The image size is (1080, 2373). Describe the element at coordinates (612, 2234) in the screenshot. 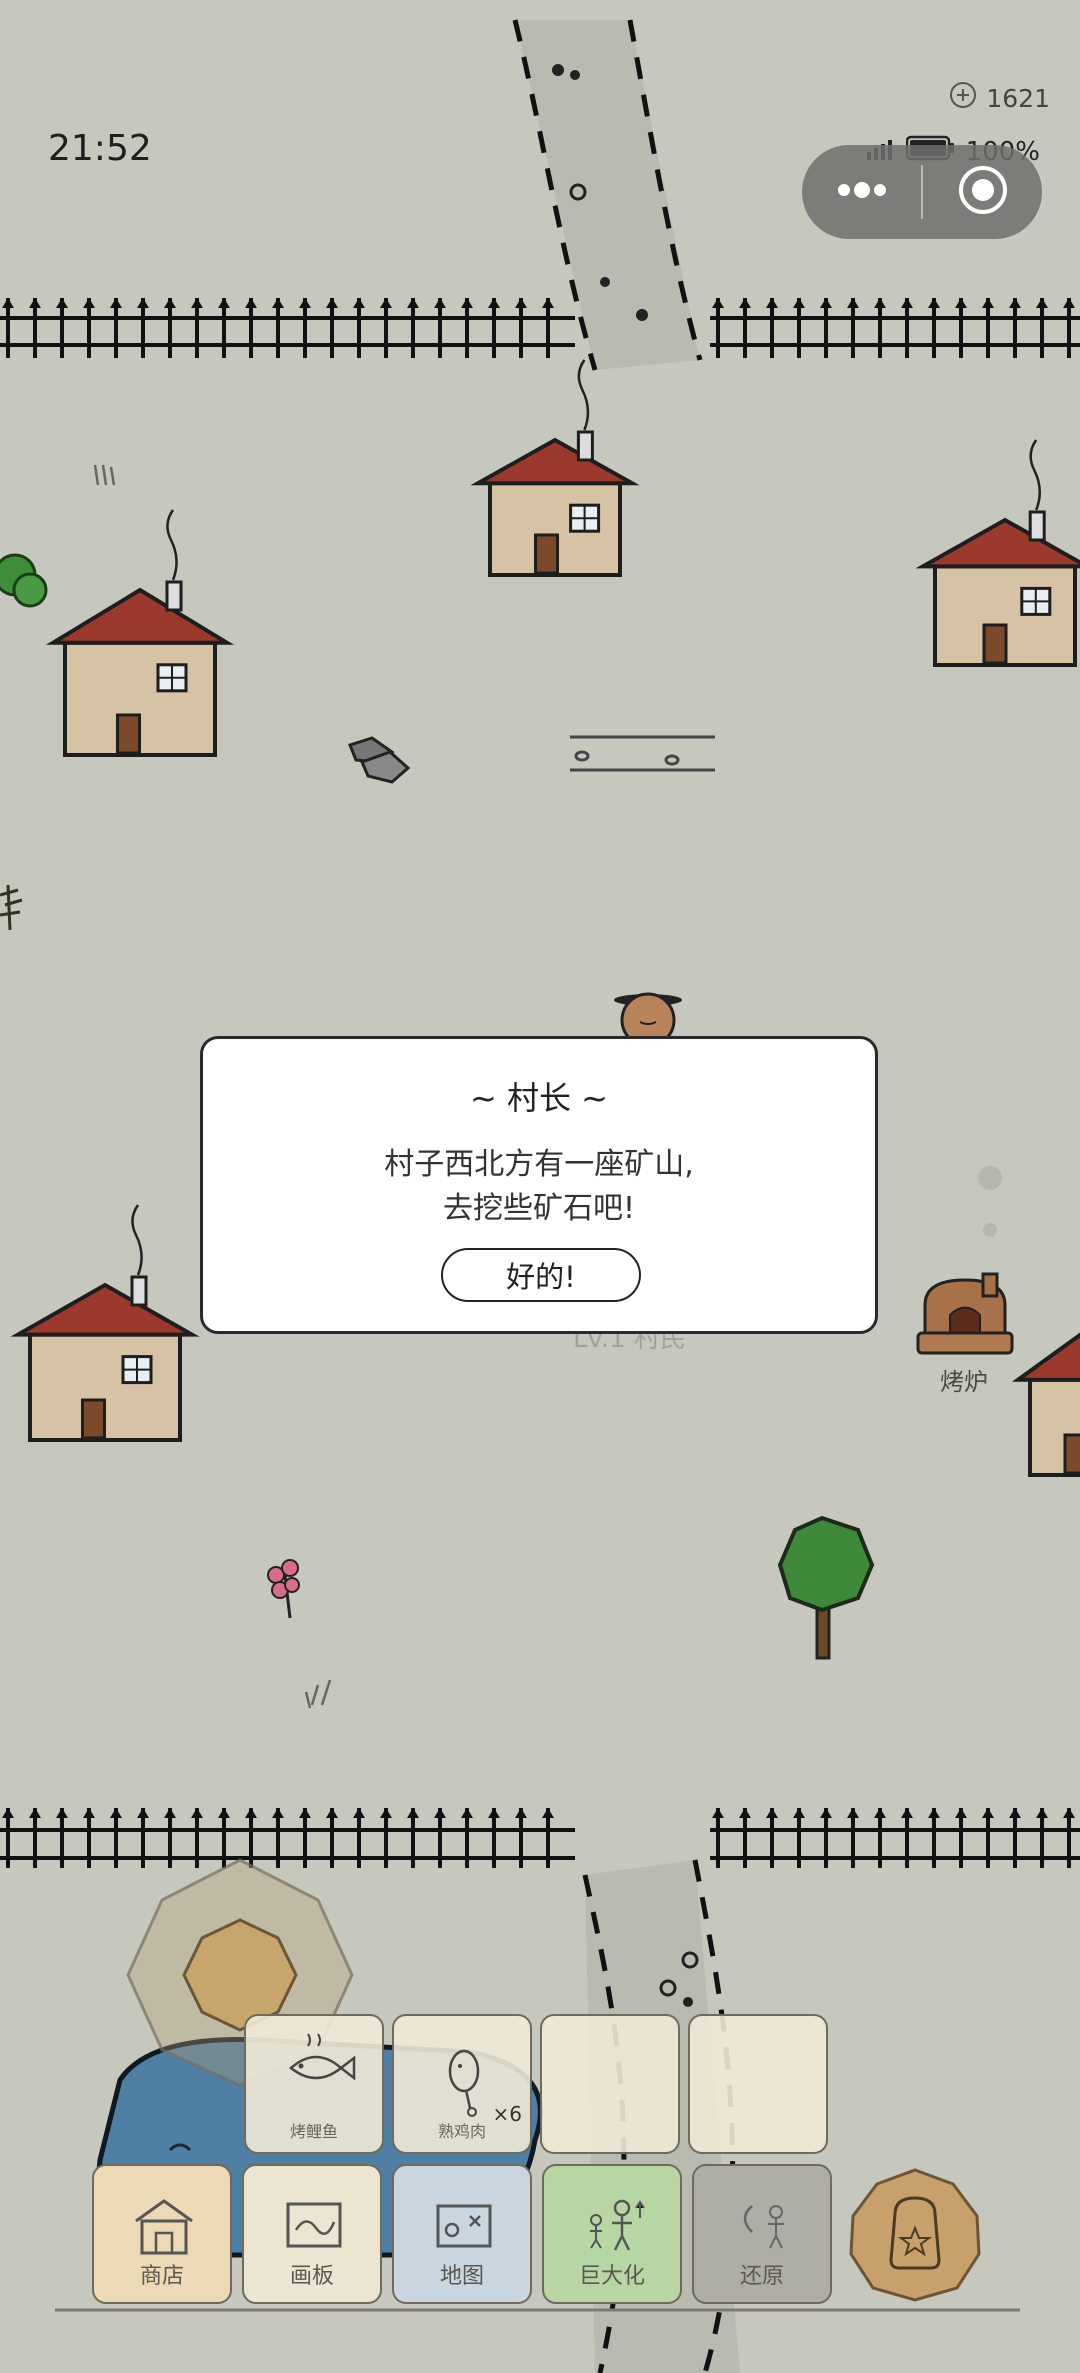

I see `enlarge-button: 巨大化` at that location.